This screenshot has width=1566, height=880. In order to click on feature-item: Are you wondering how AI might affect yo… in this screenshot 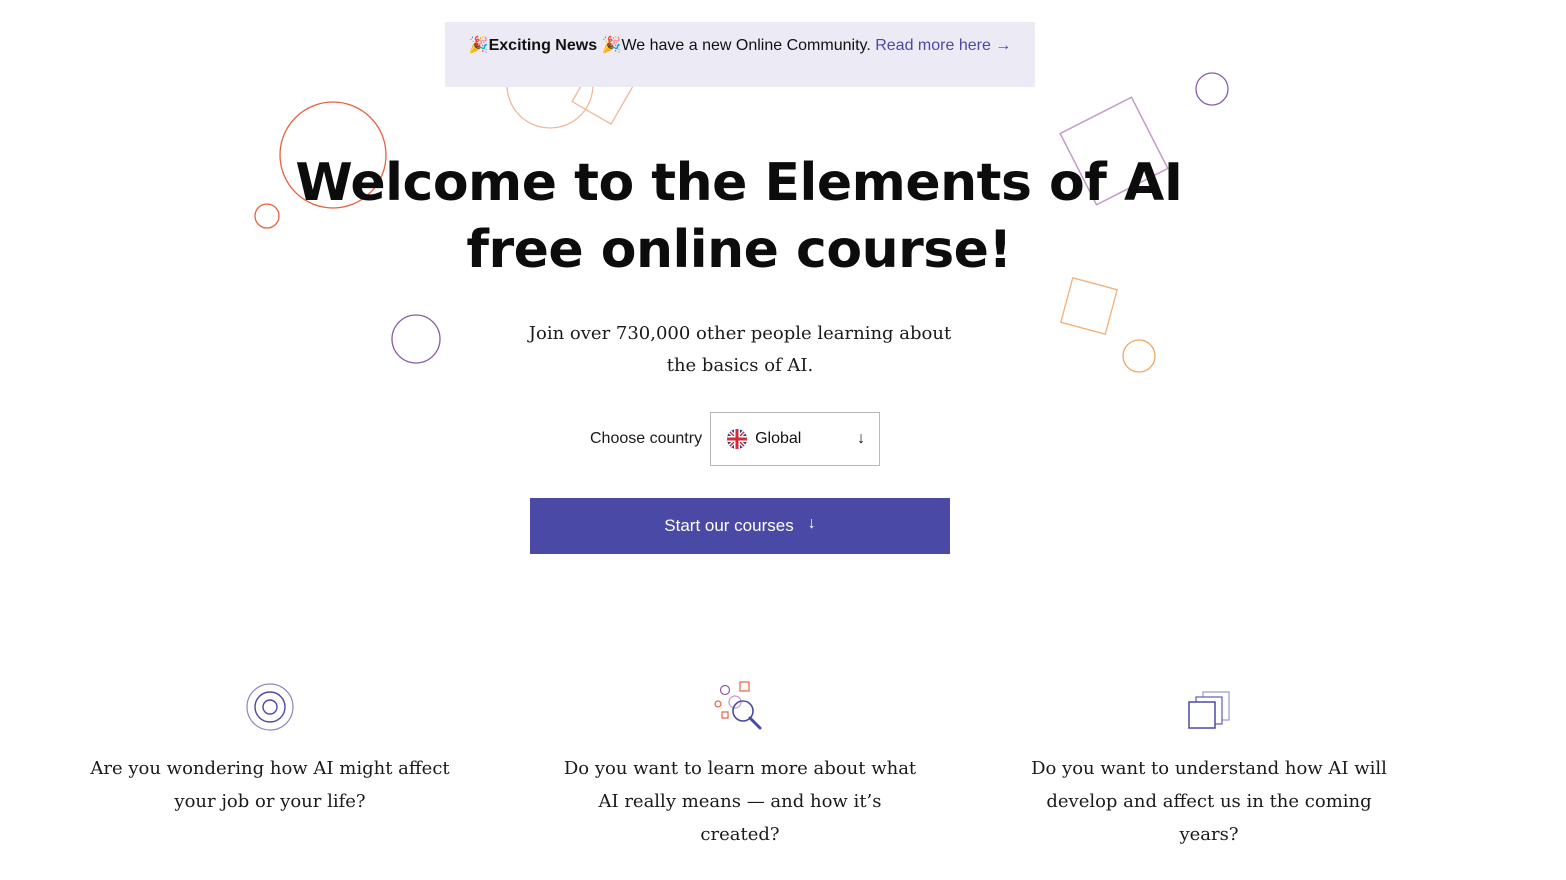, I will do `click(270, 749)`.